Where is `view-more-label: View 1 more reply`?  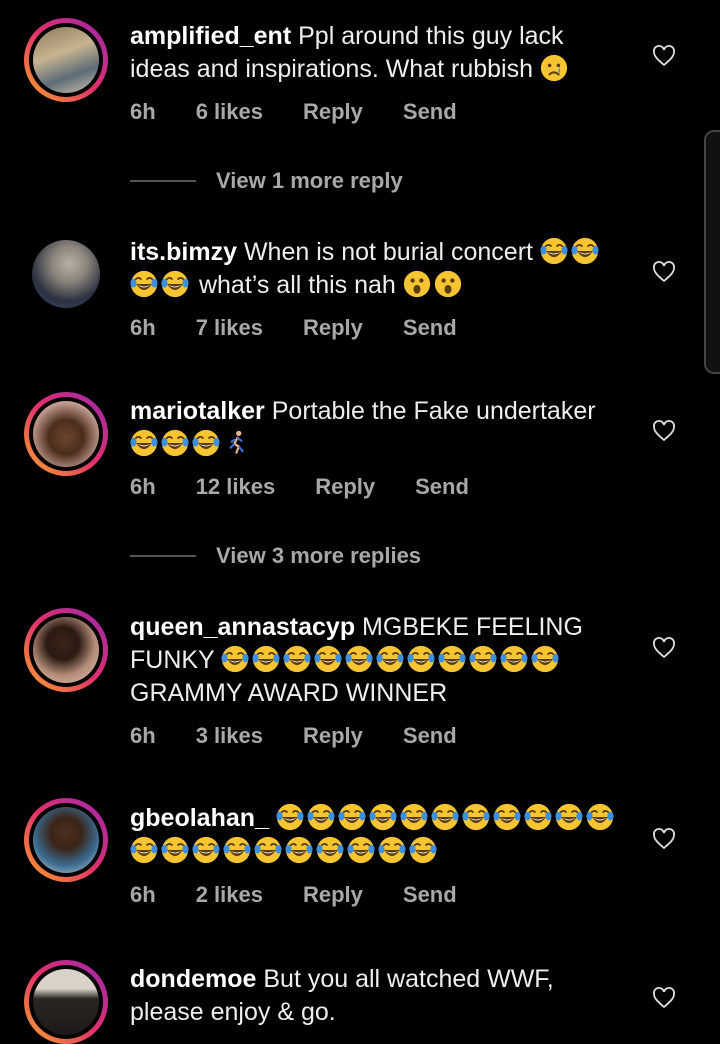 view-more-label: View 1 more reply is located at coordinates (309, 180).